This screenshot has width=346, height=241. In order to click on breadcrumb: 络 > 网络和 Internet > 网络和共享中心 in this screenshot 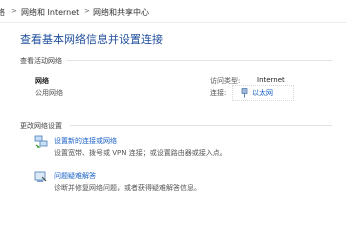, I will do `click(173, 11)`.